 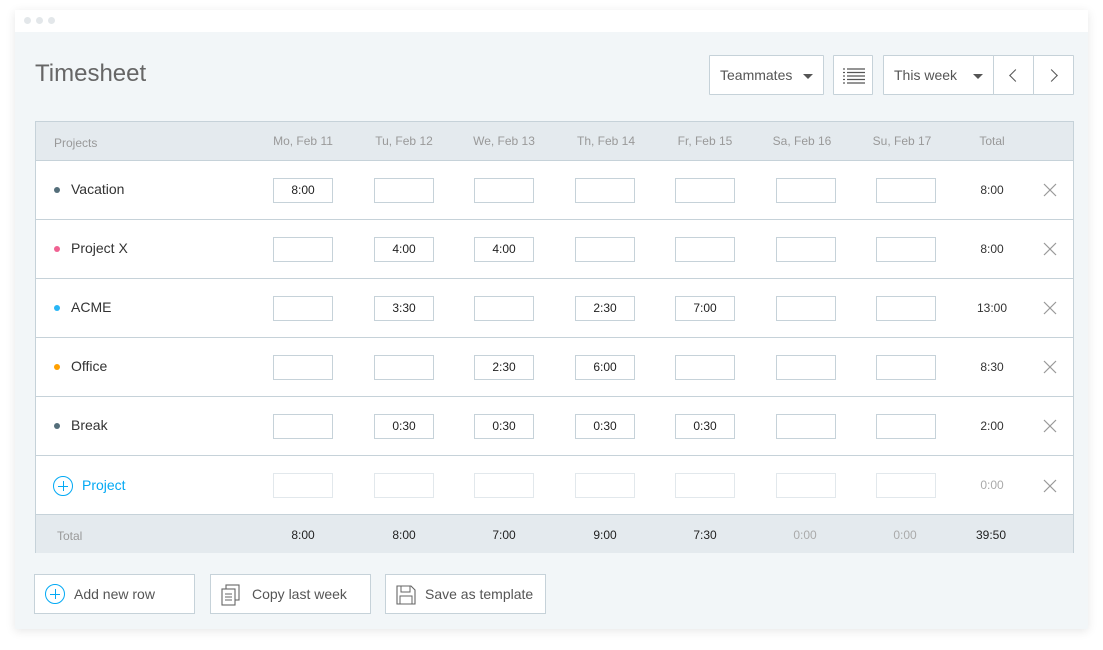 I want to click on plus-circle-icon, so click(x=55, y=594).